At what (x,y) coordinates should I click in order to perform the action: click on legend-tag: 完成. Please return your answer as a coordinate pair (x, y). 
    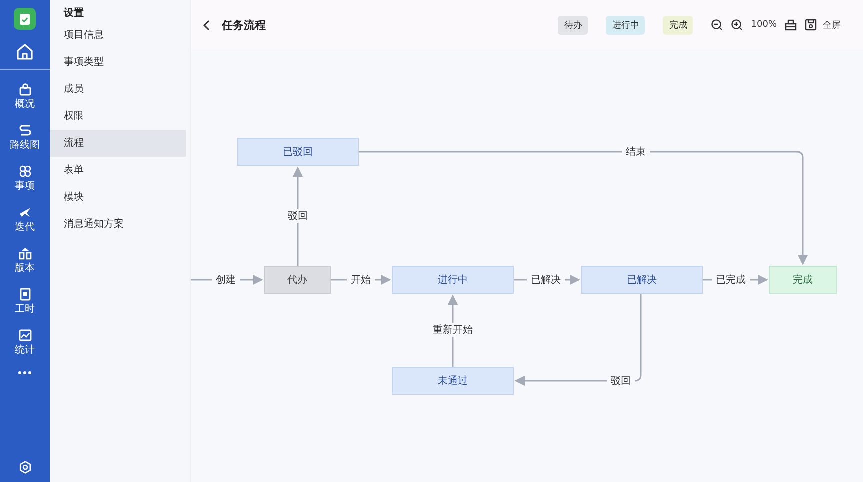
    Looking at the image, I should click on (678, 25).